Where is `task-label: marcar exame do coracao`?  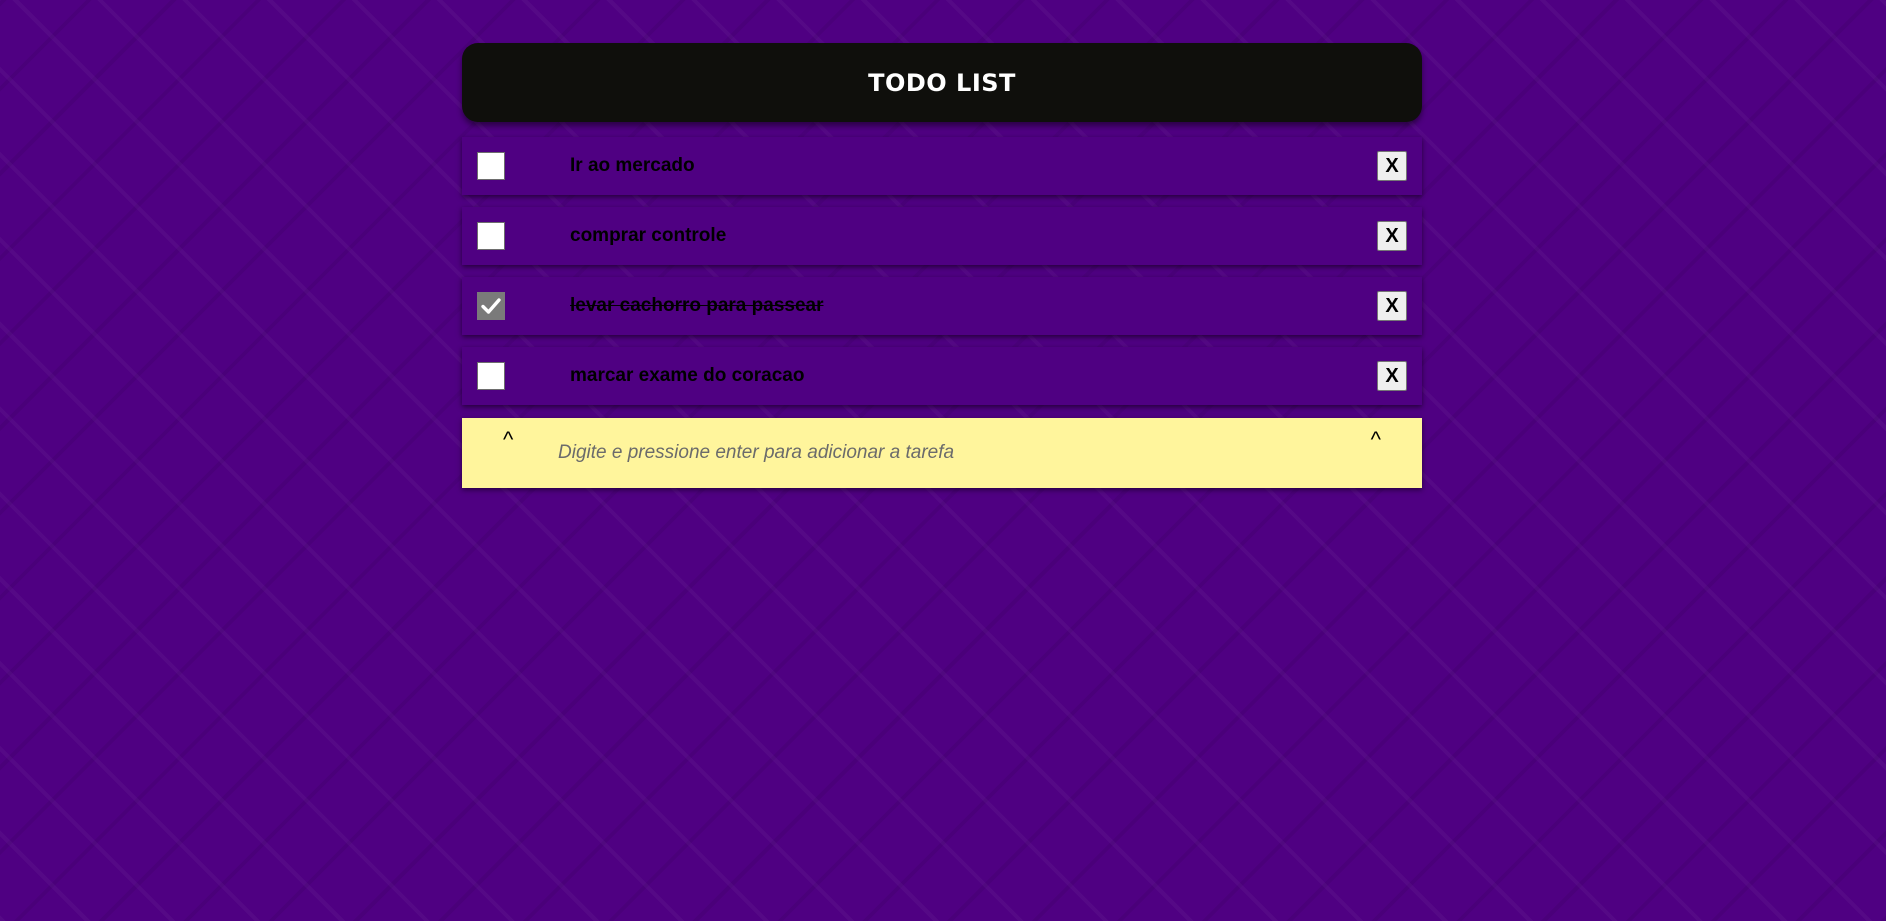
task-label: marcar exame do coracao is located at coordinates (687, 375).